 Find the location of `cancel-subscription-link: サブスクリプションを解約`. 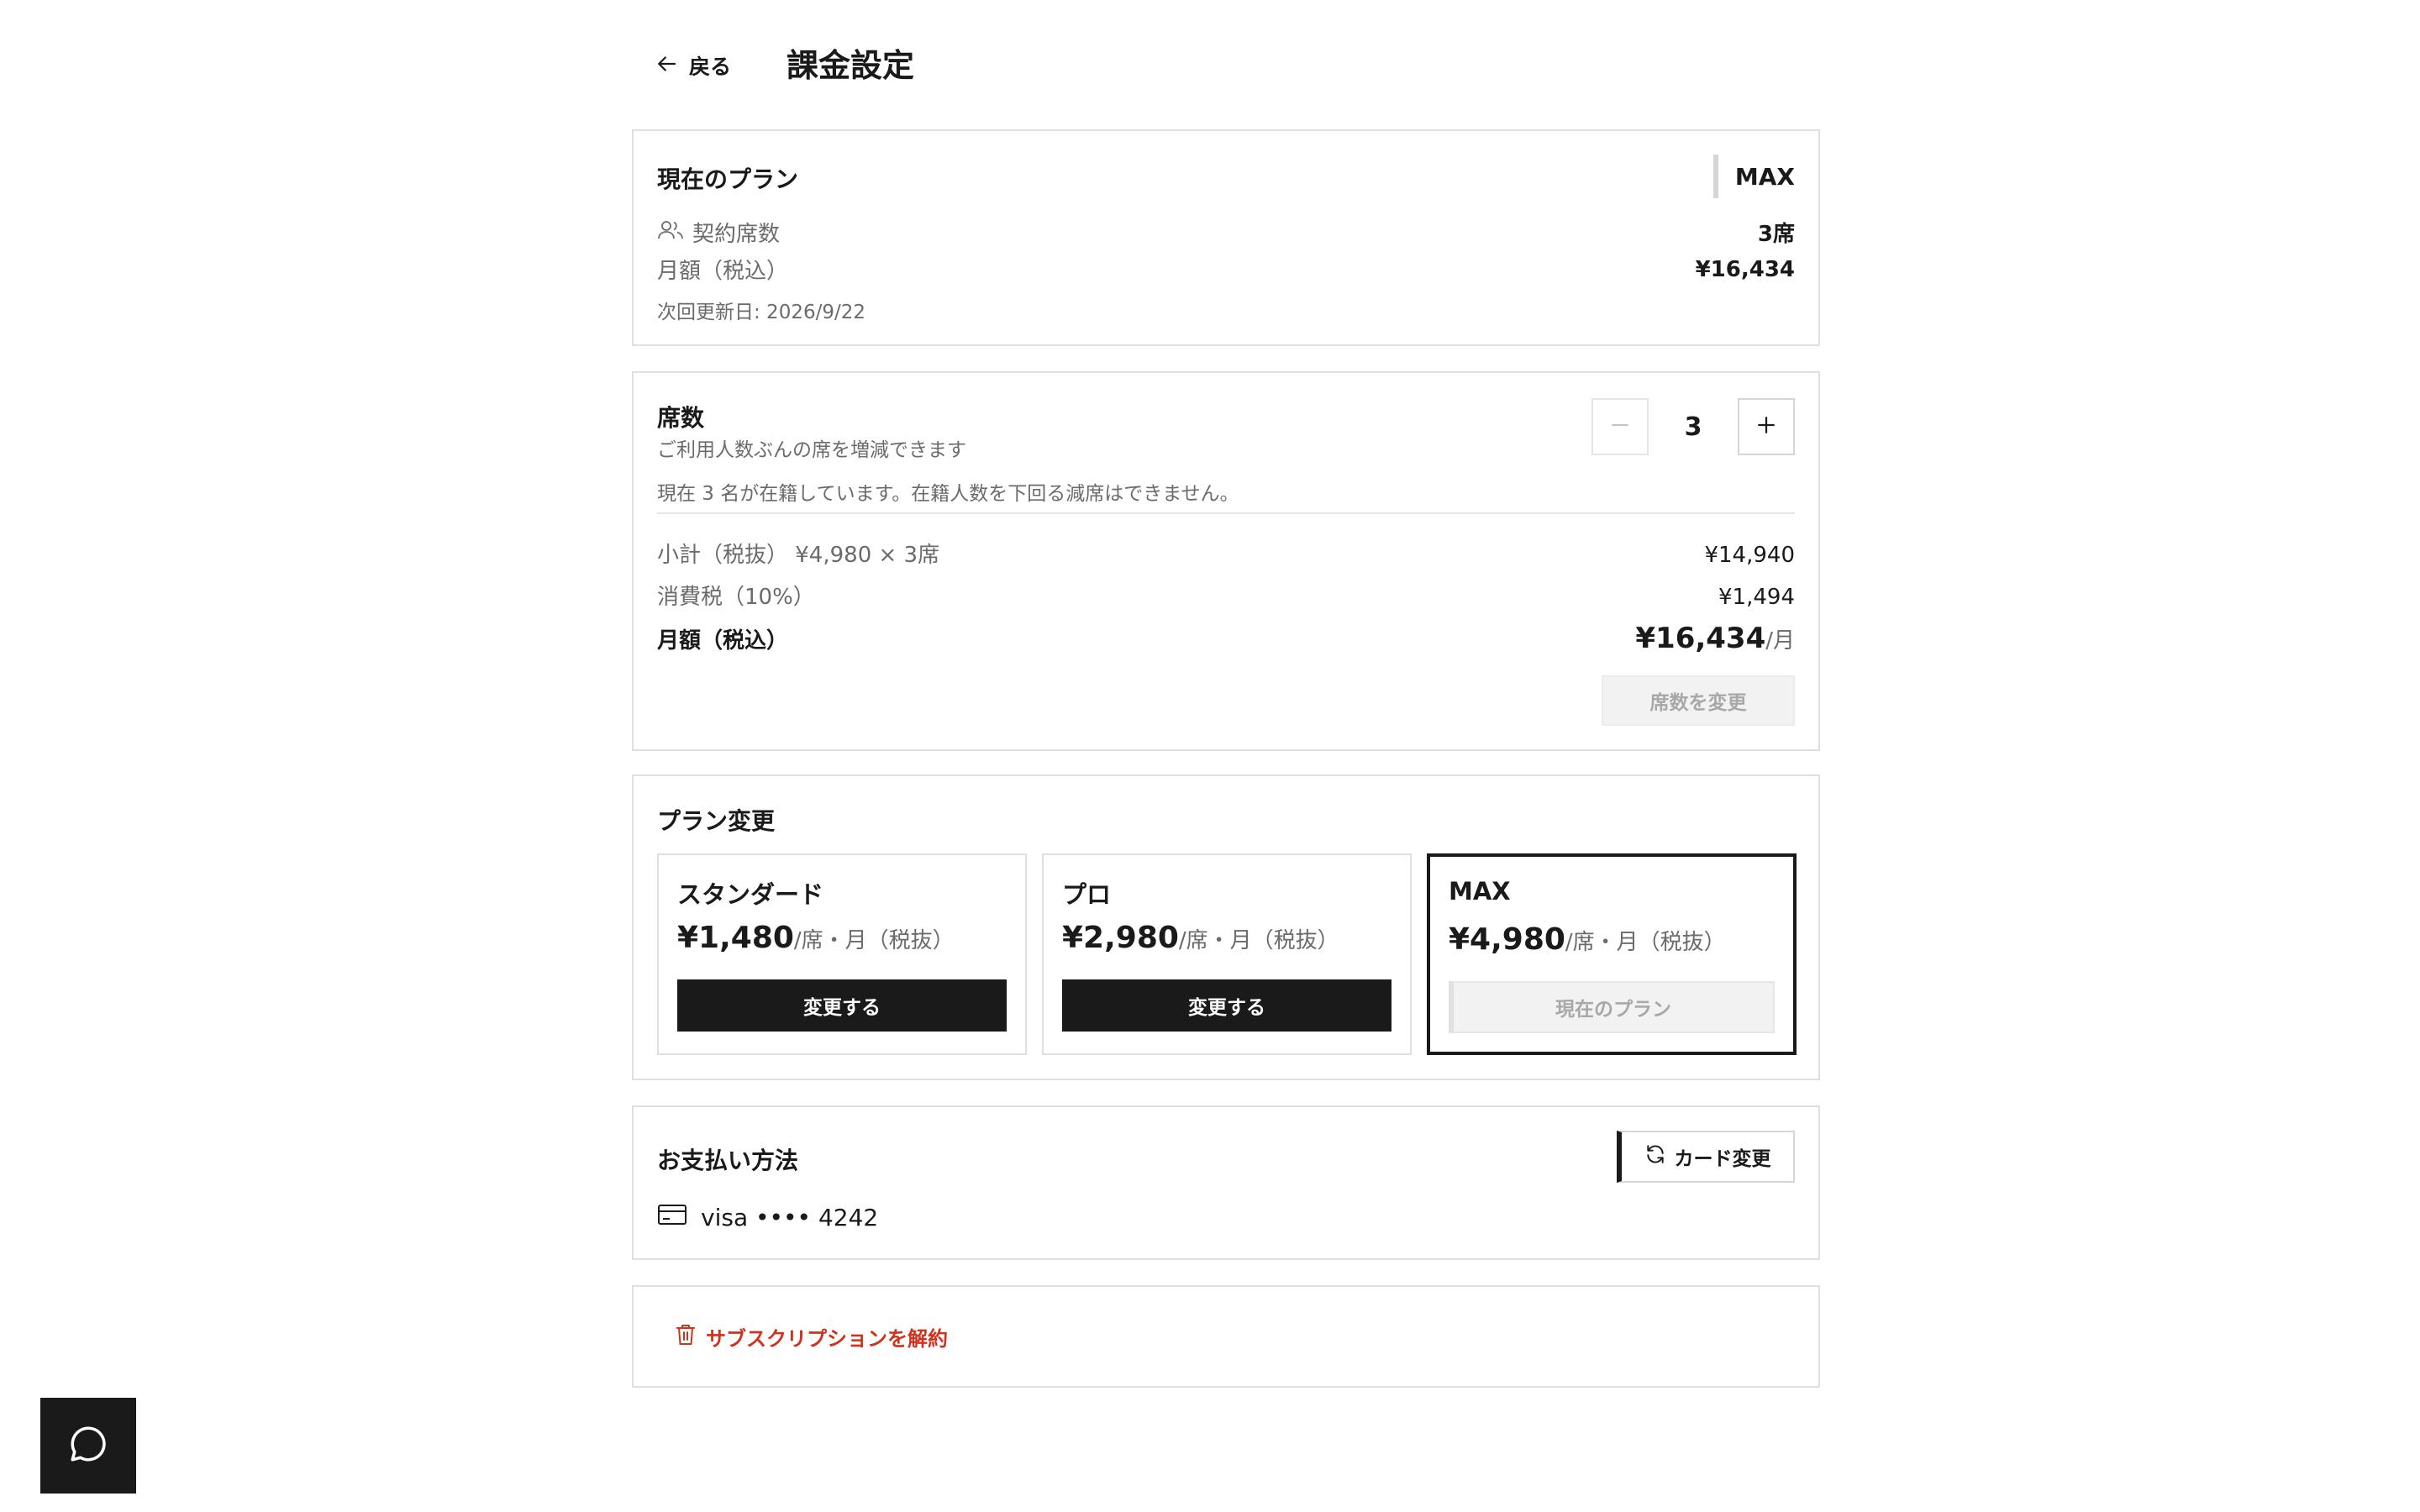

cancel-subscription-link: サブスクリプションを解約 is located at coordinates (812, 1337).